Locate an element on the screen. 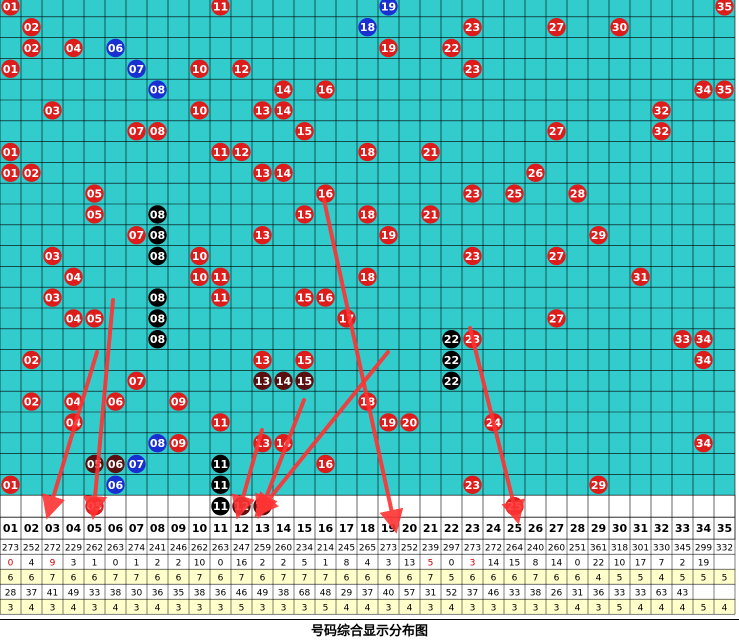 The image size is (739, 644). column-header-02: 02 is located at coordinates (31, 528).